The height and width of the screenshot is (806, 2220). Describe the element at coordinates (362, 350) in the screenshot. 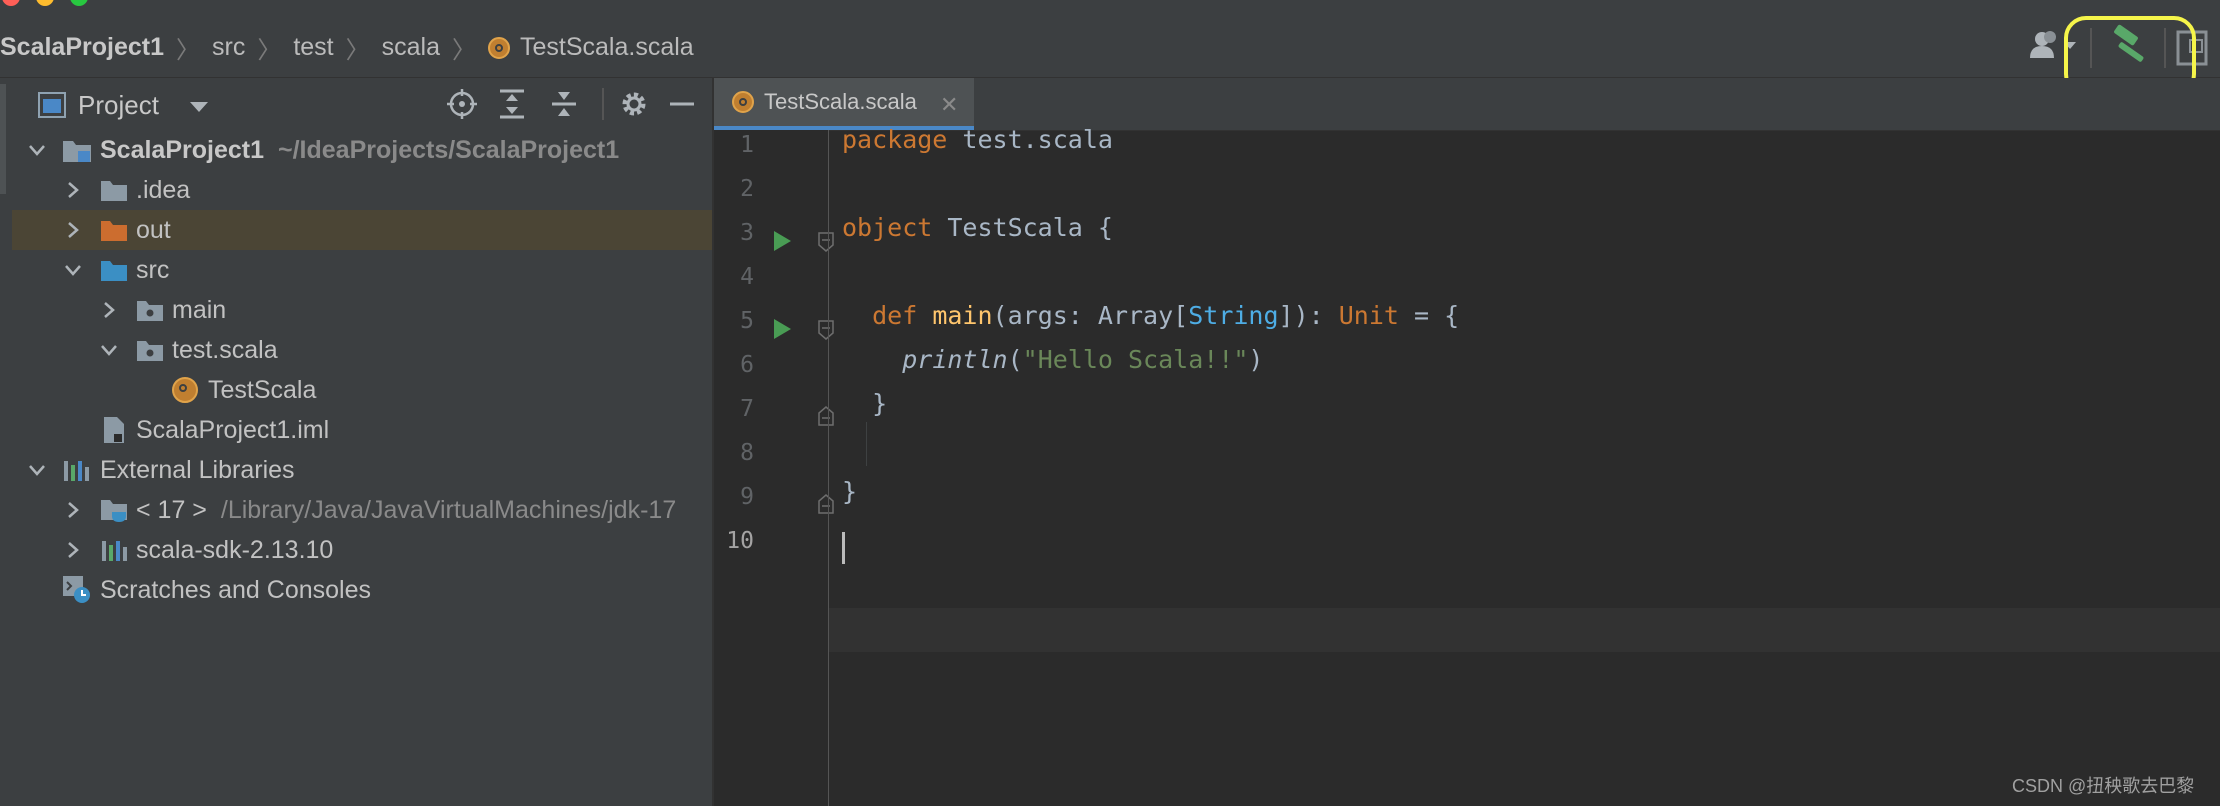

I see `tree-node-test-scala: test.scala` at that location.